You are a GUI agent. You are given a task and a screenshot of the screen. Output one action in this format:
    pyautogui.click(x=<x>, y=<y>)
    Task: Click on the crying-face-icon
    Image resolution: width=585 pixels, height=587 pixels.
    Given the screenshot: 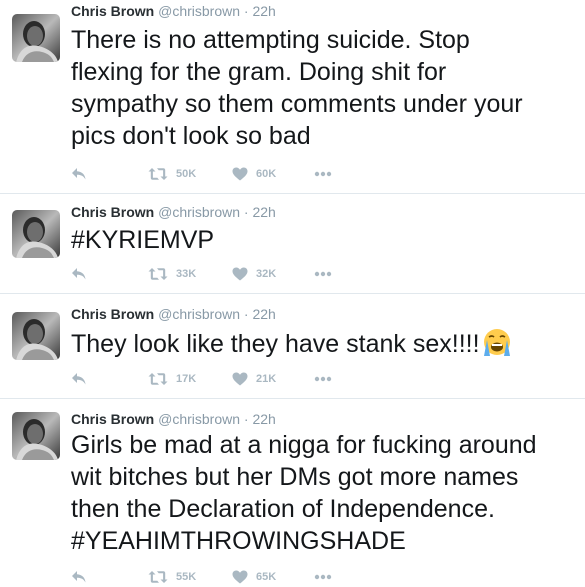 What is the action you would take?
    pyautogui.click(x=497, y=342)
    